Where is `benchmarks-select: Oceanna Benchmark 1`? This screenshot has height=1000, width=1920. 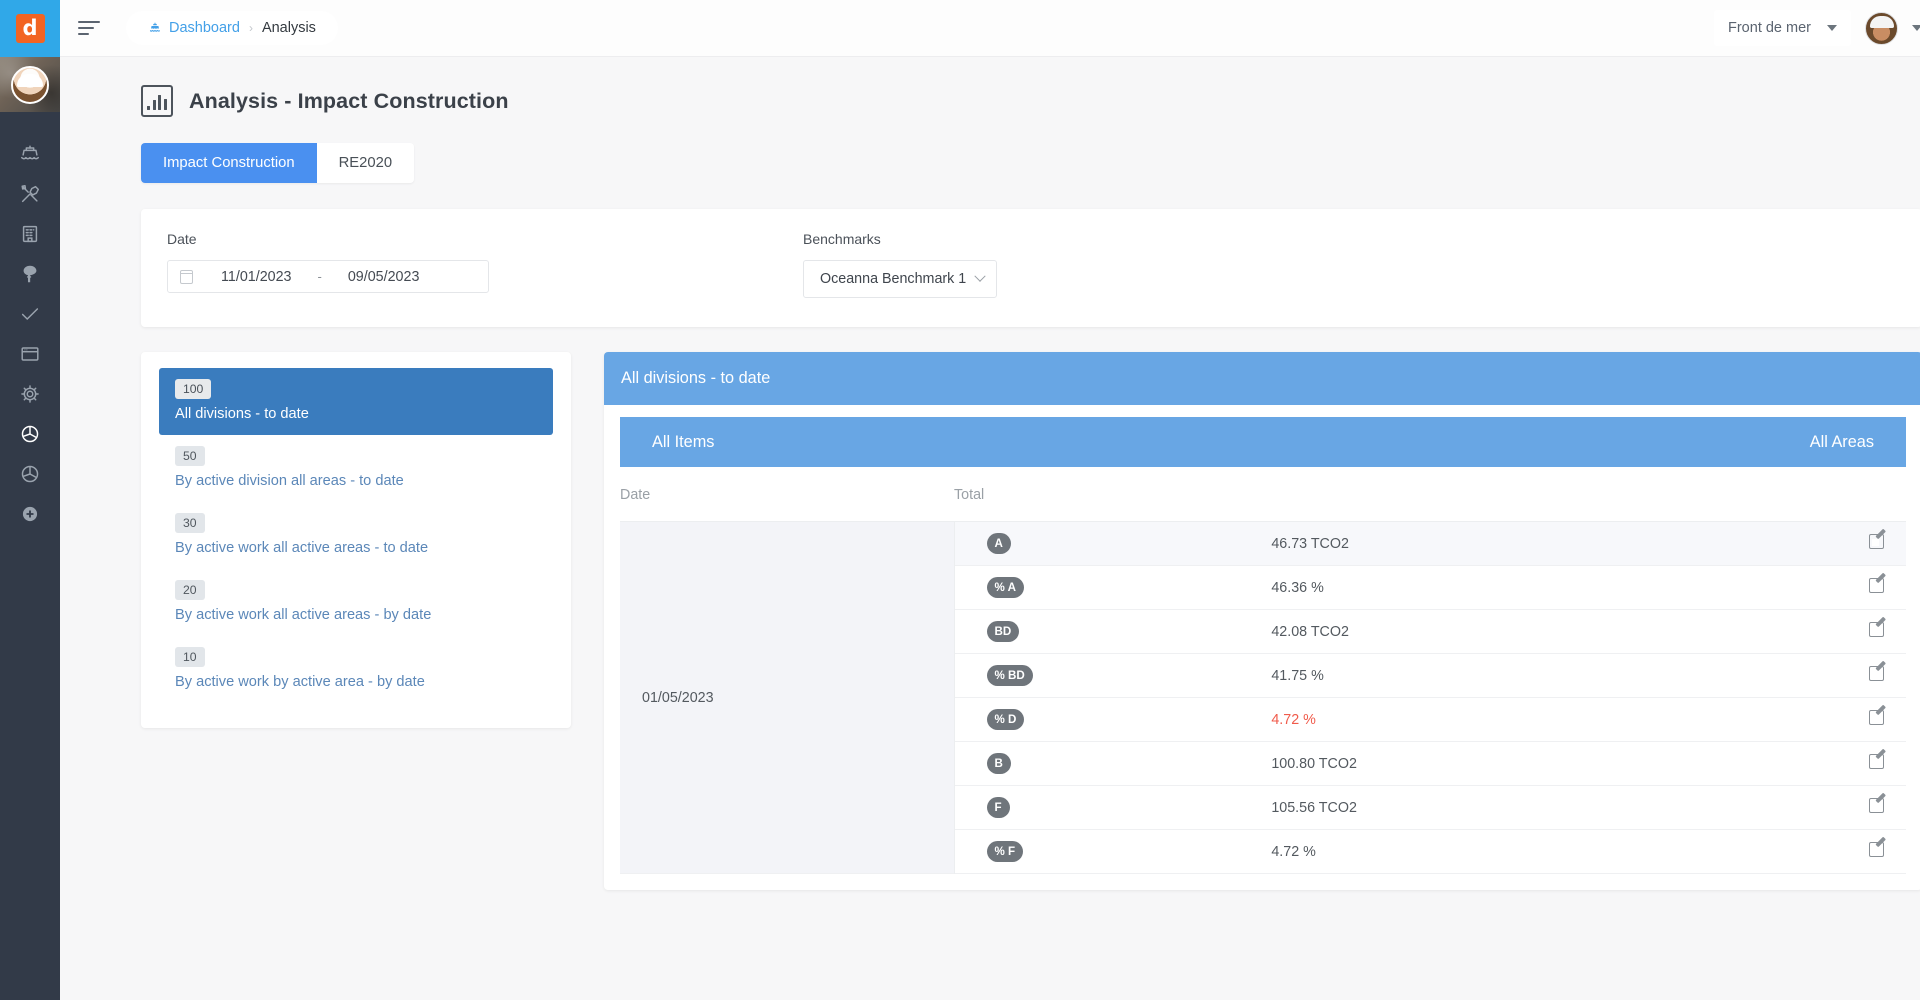 benchmarks-select: Oceanna Benchmark 1 is located at coordinates (900, 279).